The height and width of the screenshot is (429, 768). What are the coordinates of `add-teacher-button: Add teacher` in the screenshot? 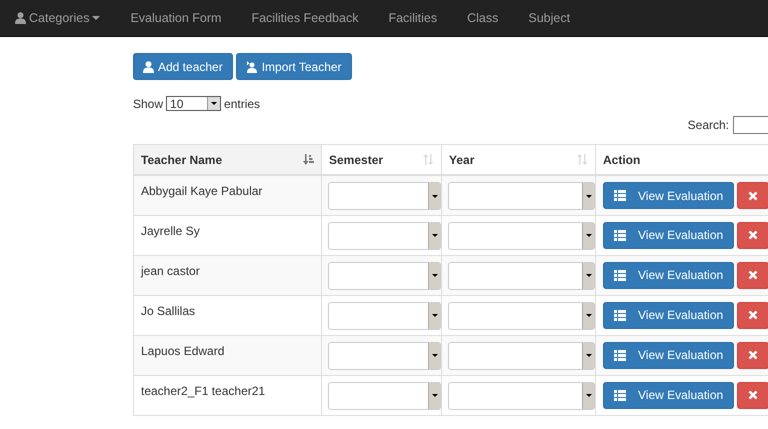 It's located at (183, 66).